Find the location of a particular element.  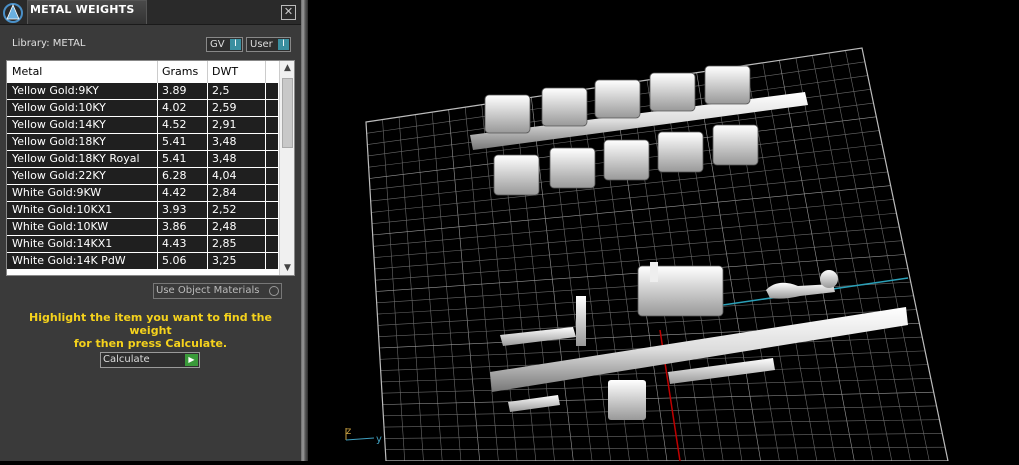

instruction-line-2: for then press Calculate. is located at coordinates (150, 343).